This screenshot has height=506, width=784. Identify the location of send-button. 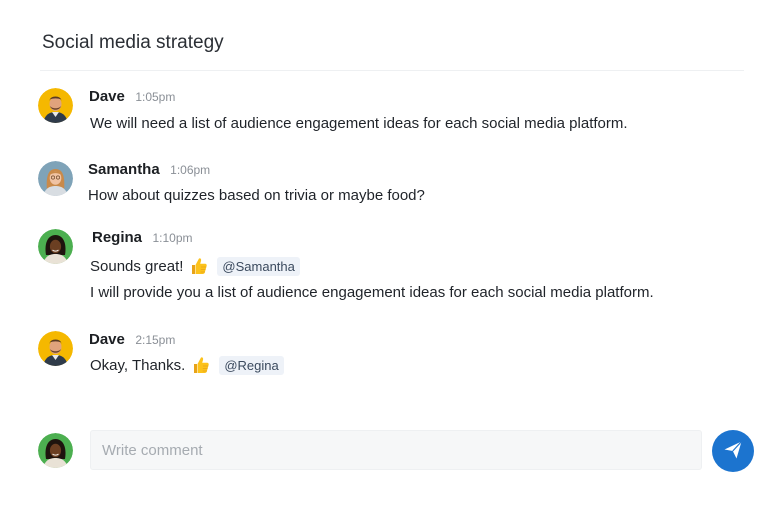
(733, 451).